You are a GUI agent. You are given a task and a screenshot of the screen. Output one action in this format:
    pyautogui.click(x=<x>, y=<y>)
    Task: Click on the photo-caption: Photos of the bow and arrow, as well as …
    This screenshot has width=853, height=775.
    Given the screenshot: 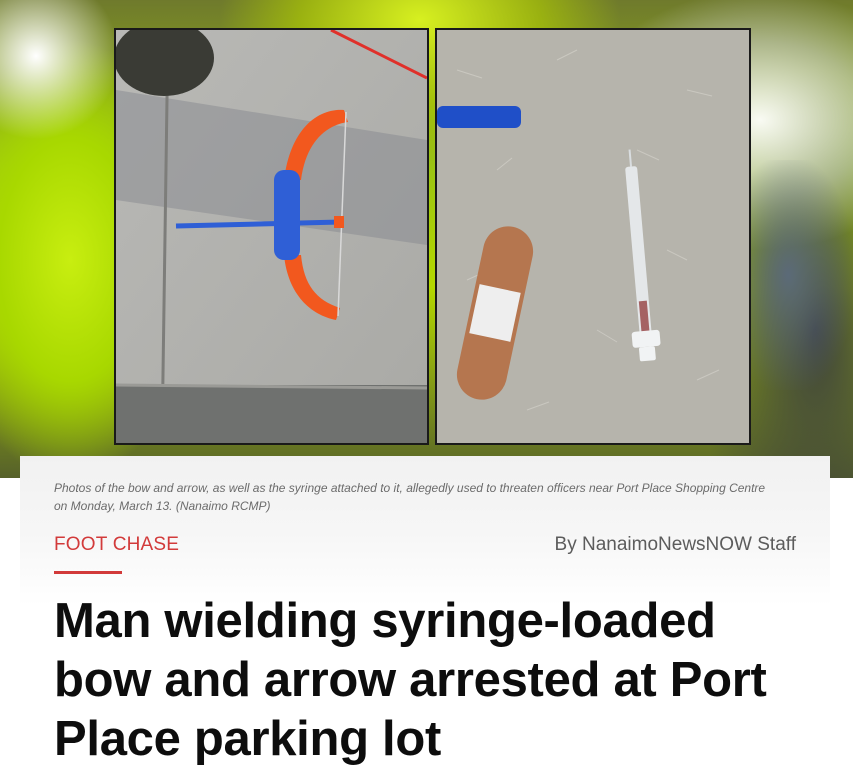 What is the action you would take?
    pyautogui.click(x=410, y=497)
    